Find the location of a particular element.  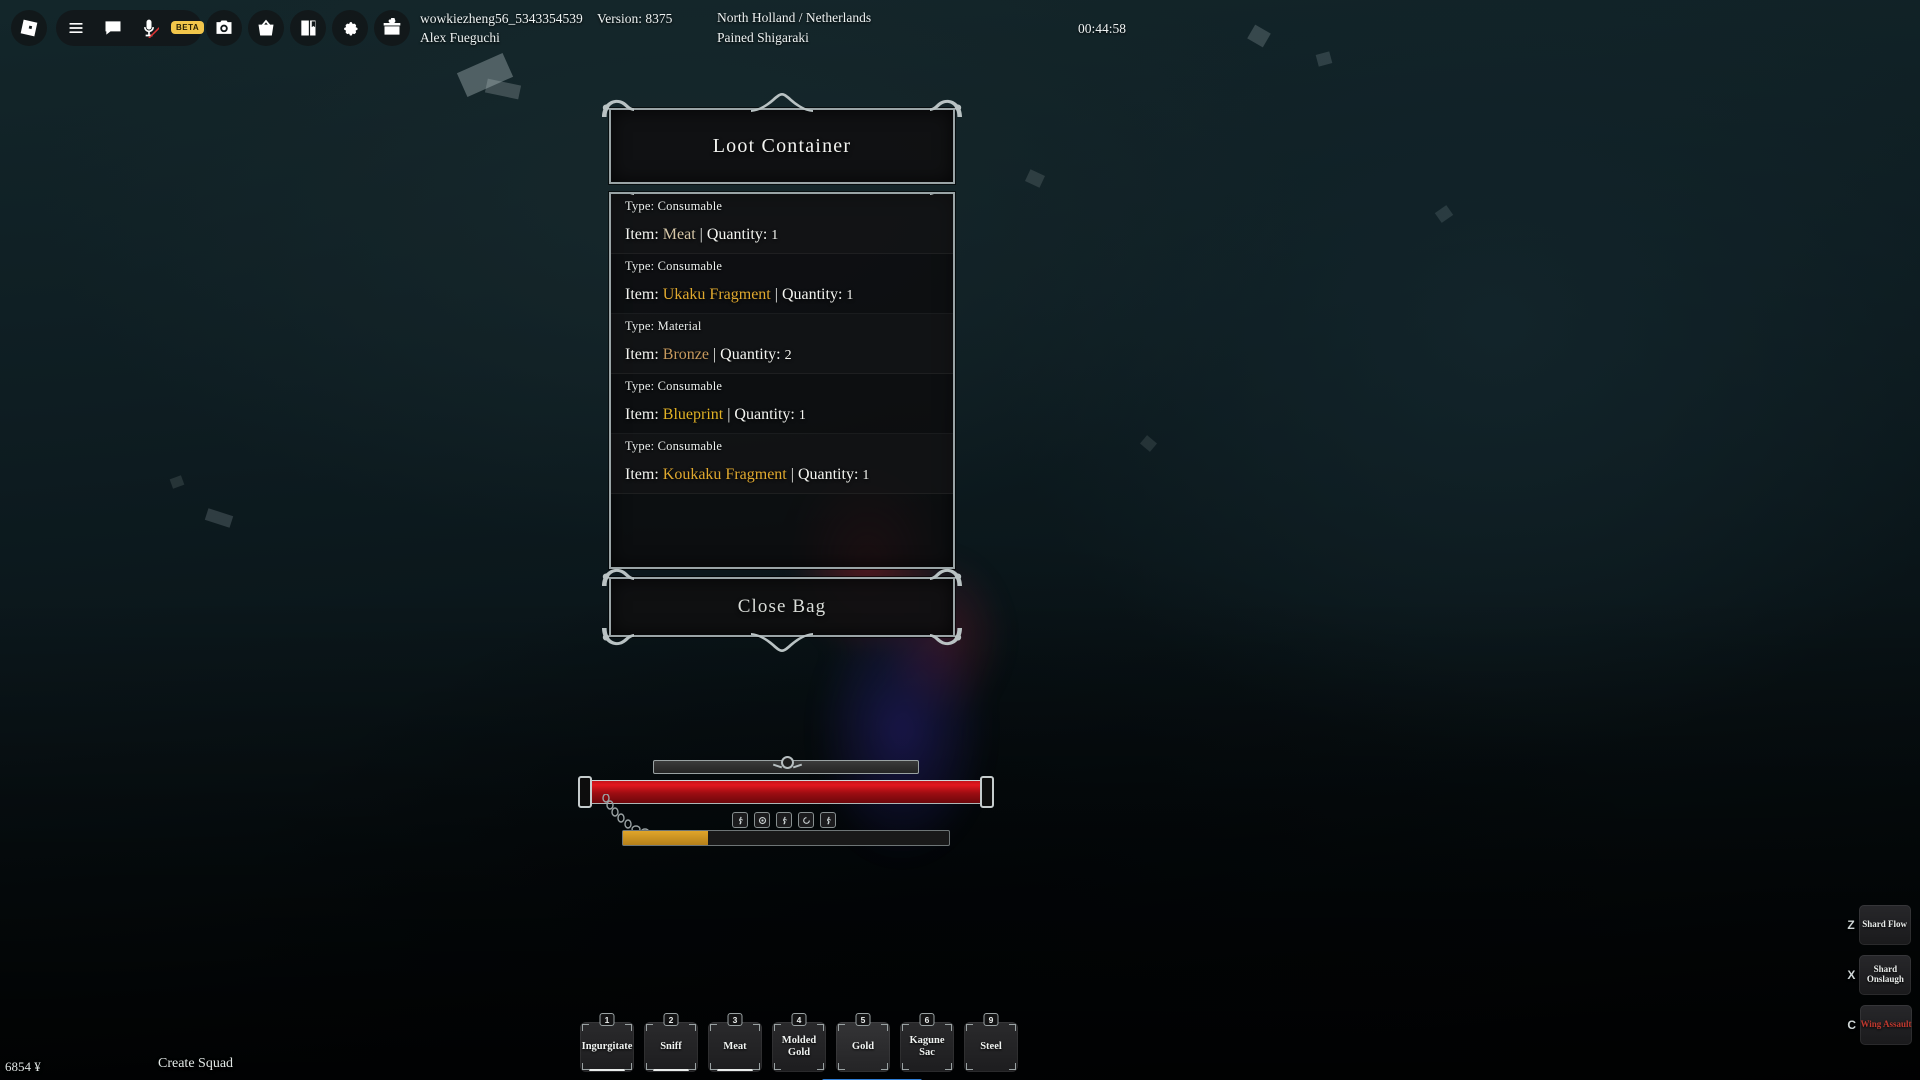

hotbar-slot-4: 4 Molded Gold is located at coordinates (799, 1042).